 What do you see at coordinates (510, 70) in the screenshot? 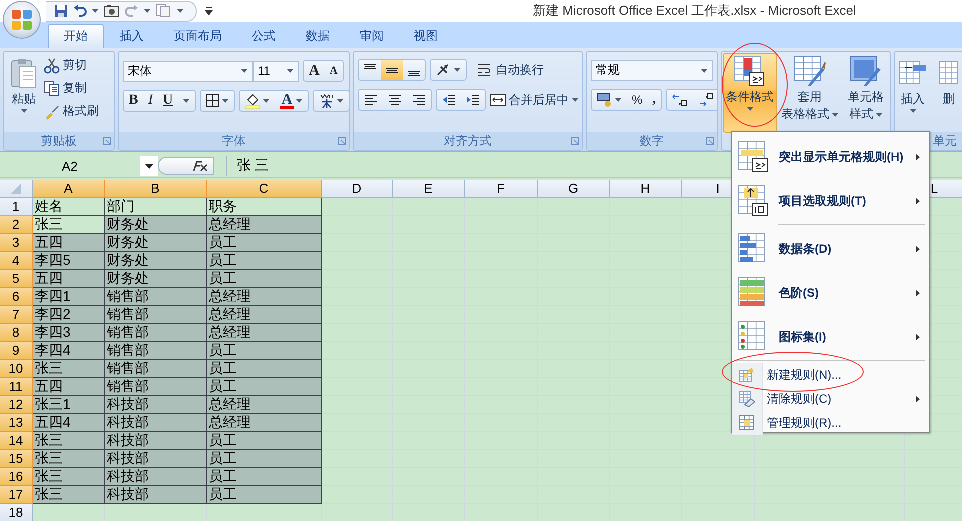
I see `wrap-text-button: 自动换行` at bounding box center [510, 70].